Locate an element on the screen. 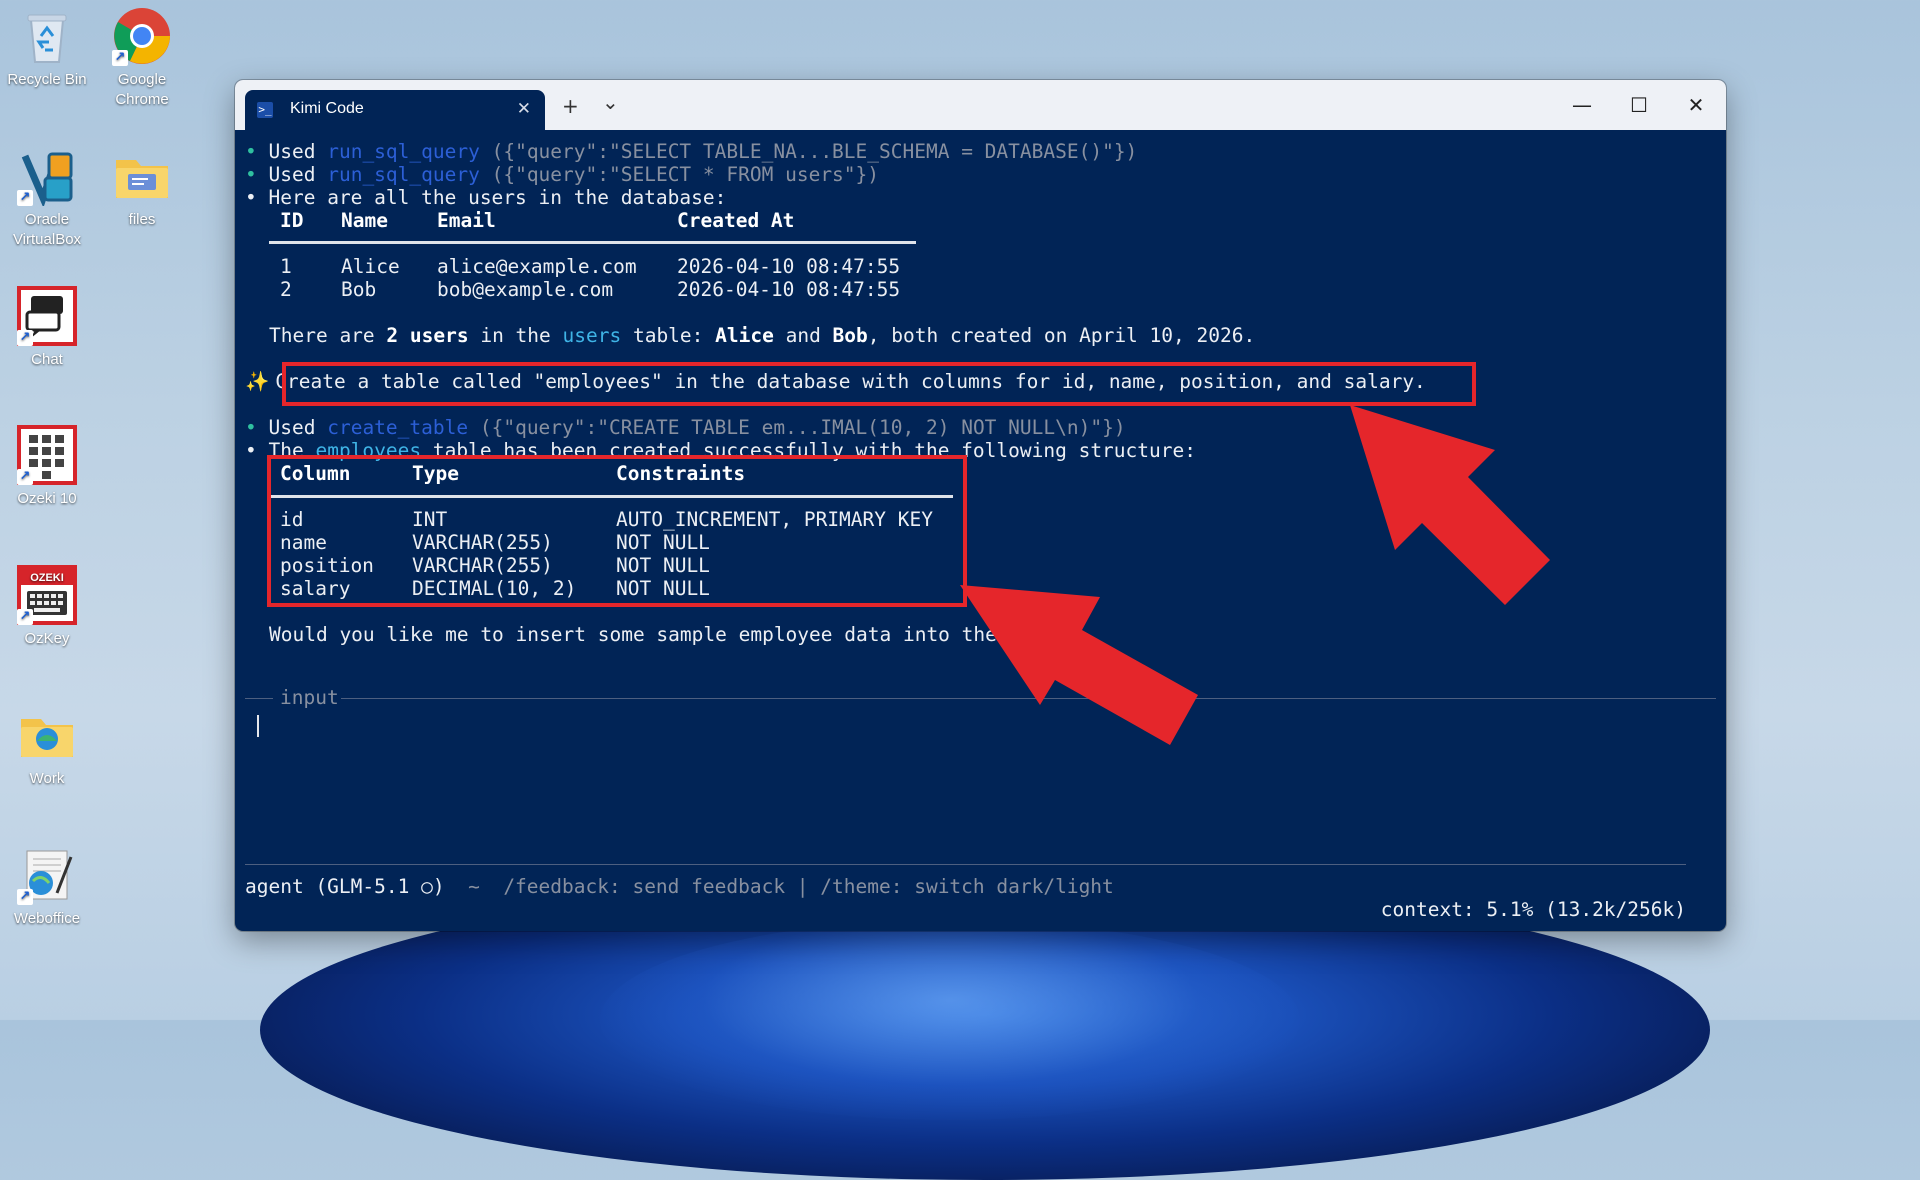 This screenshot has width=1920, height=1180. status-rule is located at coordinates (965, 864).